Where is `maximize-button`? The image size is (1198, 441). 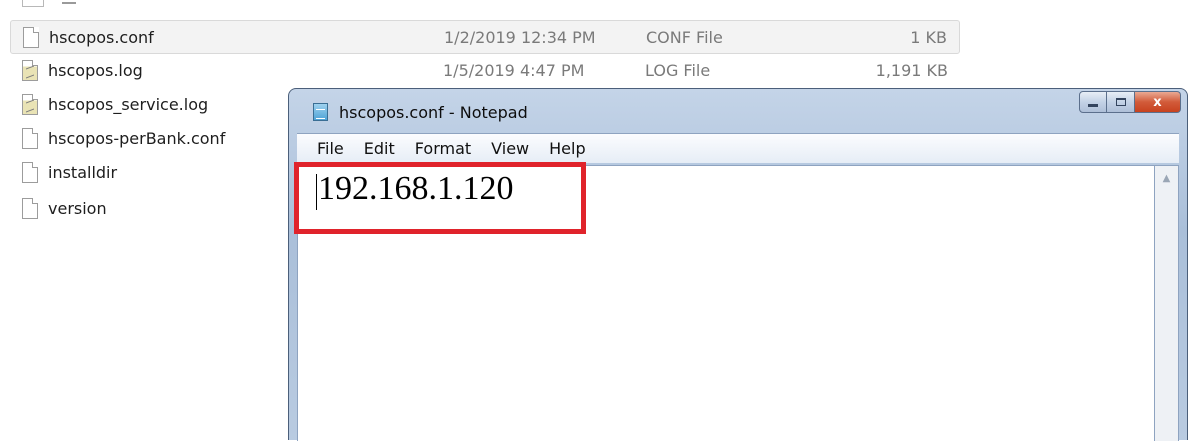 maximize-button is located at coordinates (1121, 102).